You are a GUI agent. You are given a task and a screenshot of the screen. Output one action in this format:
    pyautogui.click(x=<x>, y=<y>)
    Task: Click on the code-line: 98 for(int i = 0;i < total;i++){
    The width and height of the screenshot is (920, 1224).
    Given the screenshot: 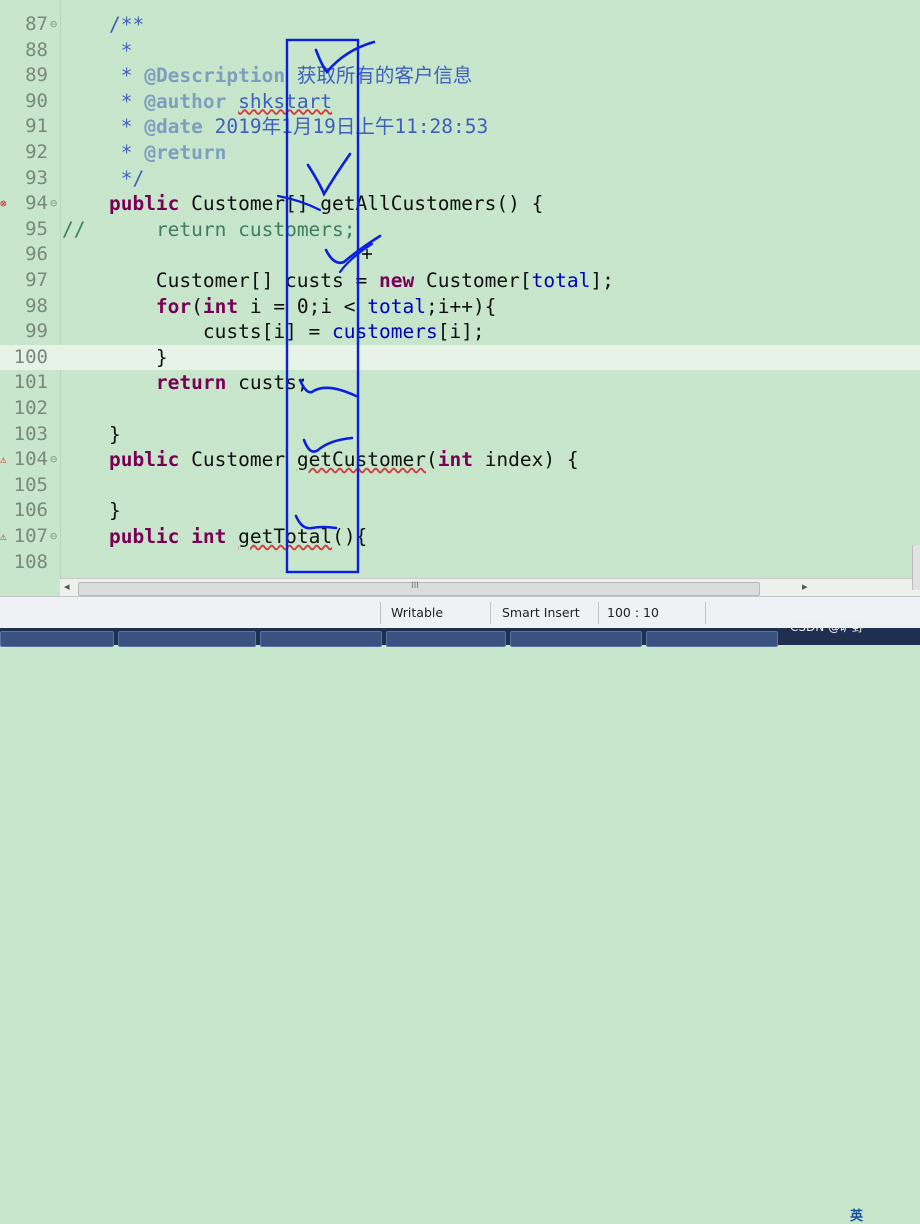 What is the action you would take?
    pyautogui.click(x=460, y=307)
    